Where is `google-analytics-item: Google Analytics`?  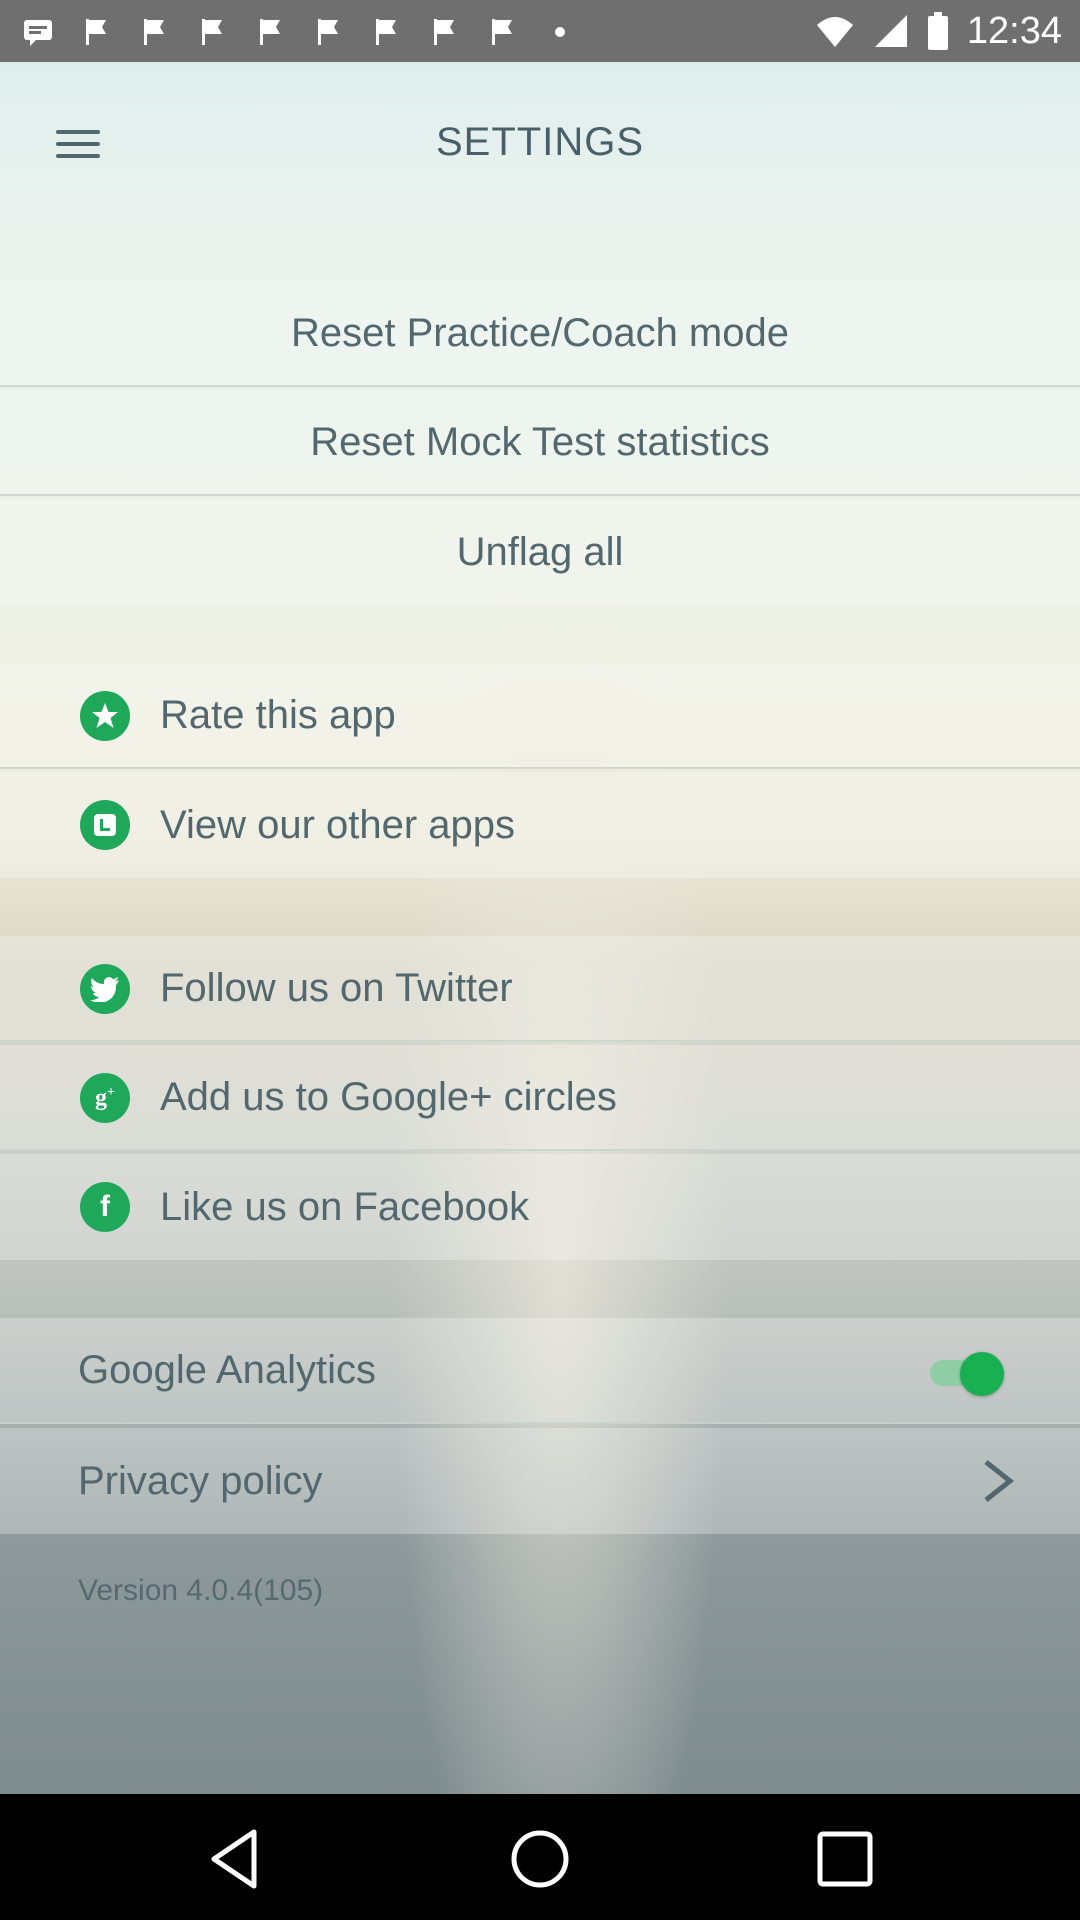 google-analytics-item: Google Analytics is located at coordinates (540, 1371).